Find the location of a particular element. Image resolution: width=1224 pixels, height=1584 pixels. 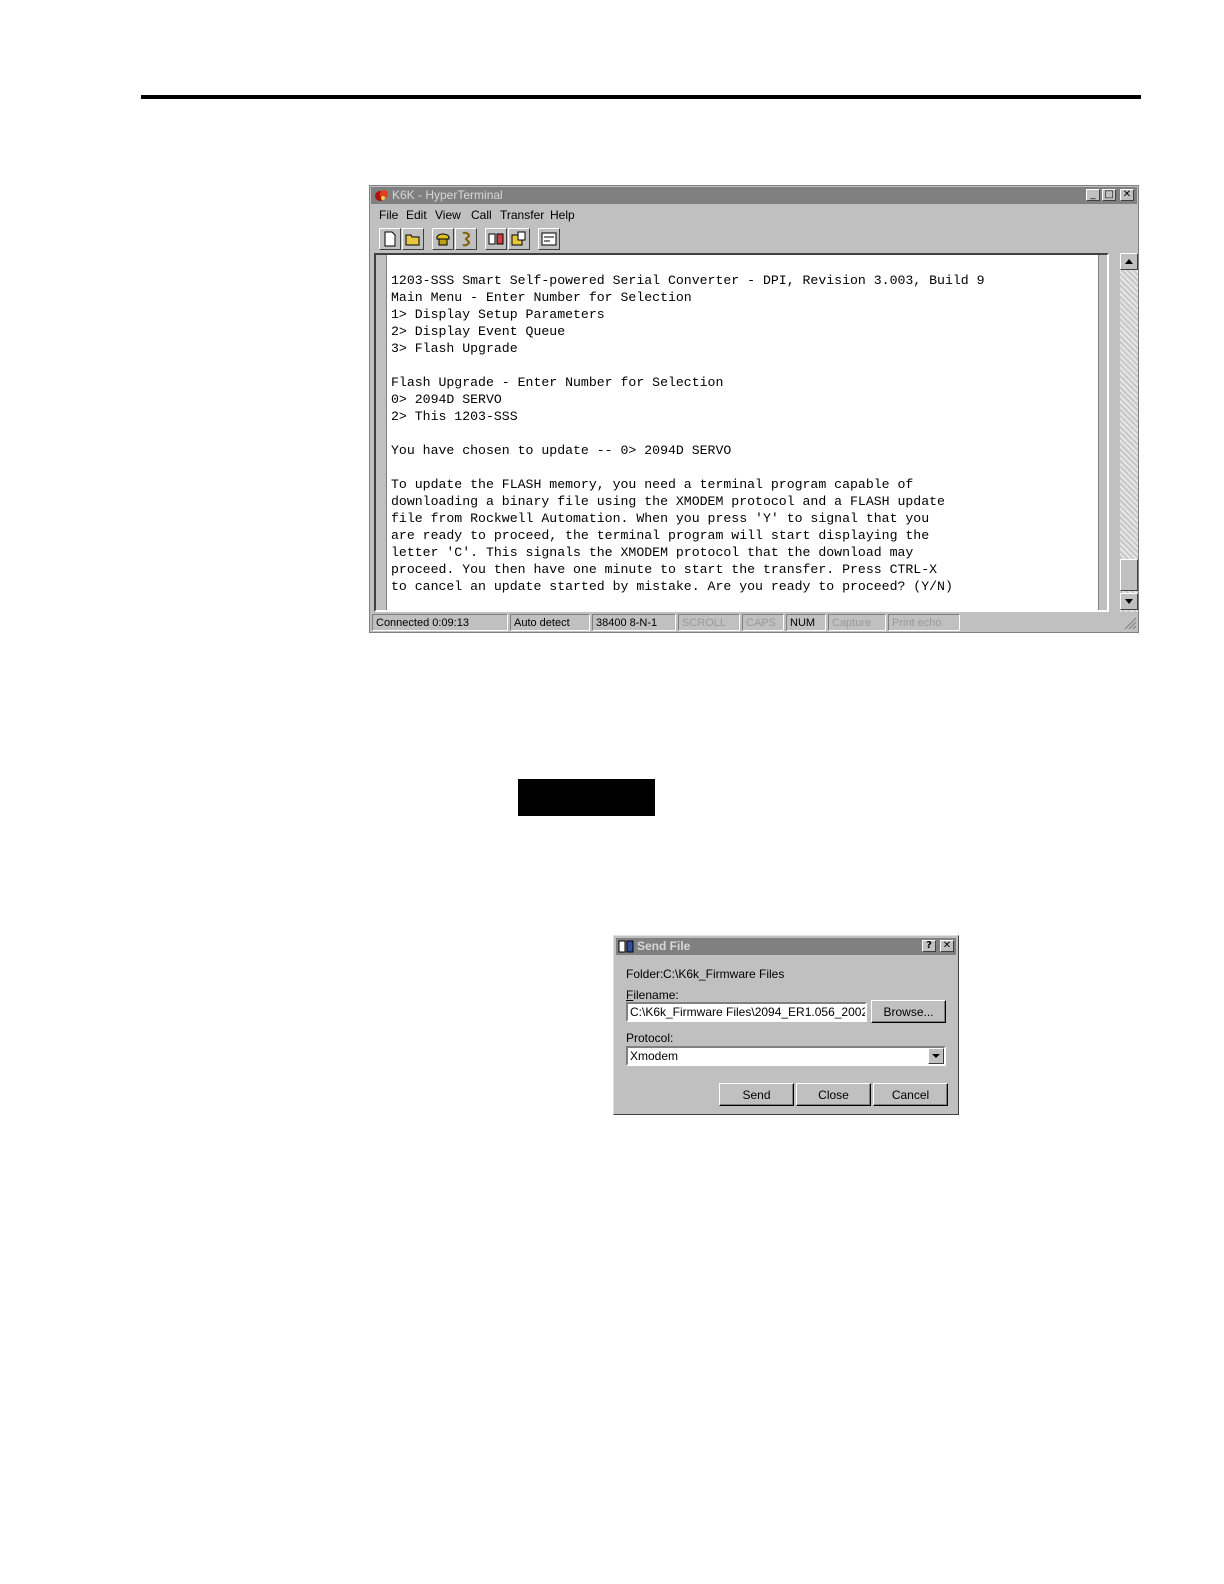

new-icon is located at coordinates (390, 239).